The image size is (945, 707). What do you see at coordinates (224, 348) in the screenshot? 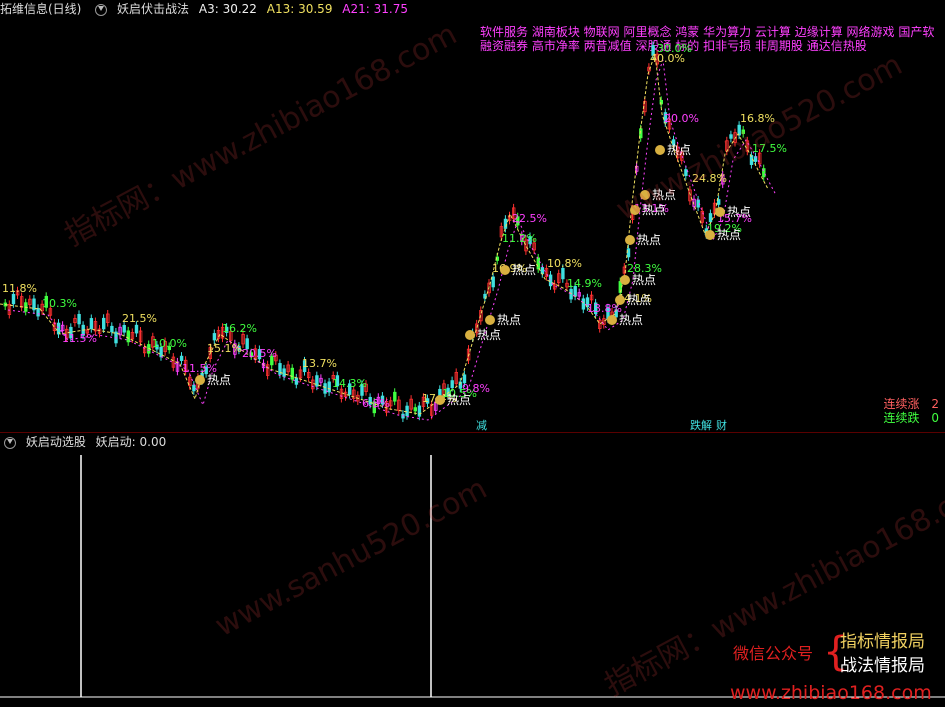
I see `pct-label: 15.1%` at bounding box center [224, 348].